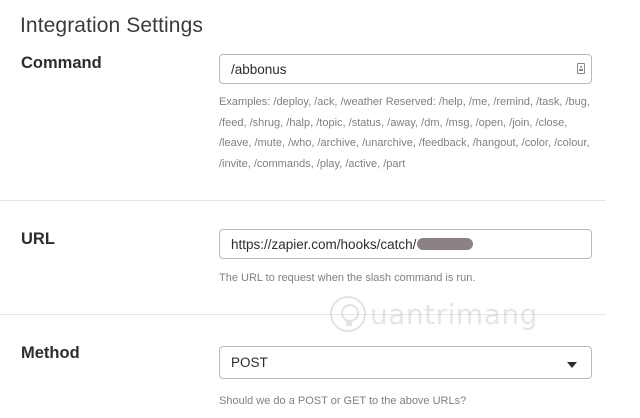  I want to click on url-input: https://zapier.com/hooks/catch/, so click(405, 244).